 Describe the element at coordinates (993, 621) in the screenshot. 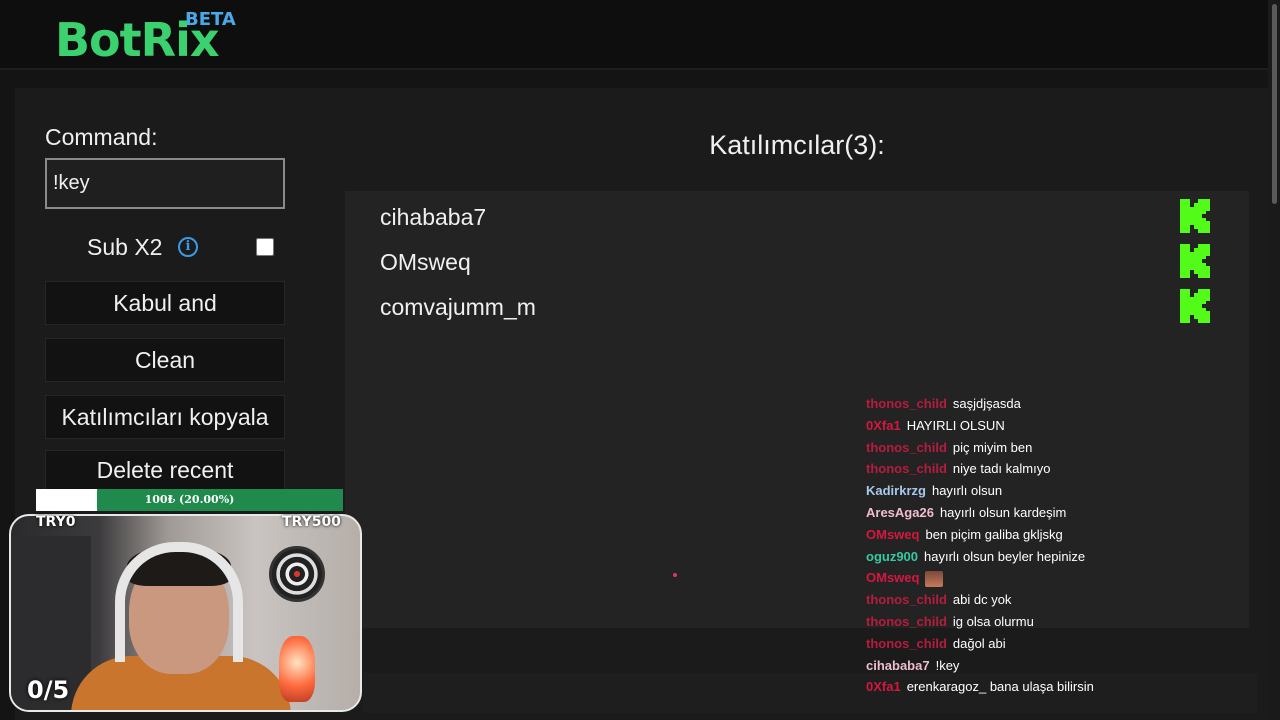

I see `chat-text: ig olsa olurmu` at that location.